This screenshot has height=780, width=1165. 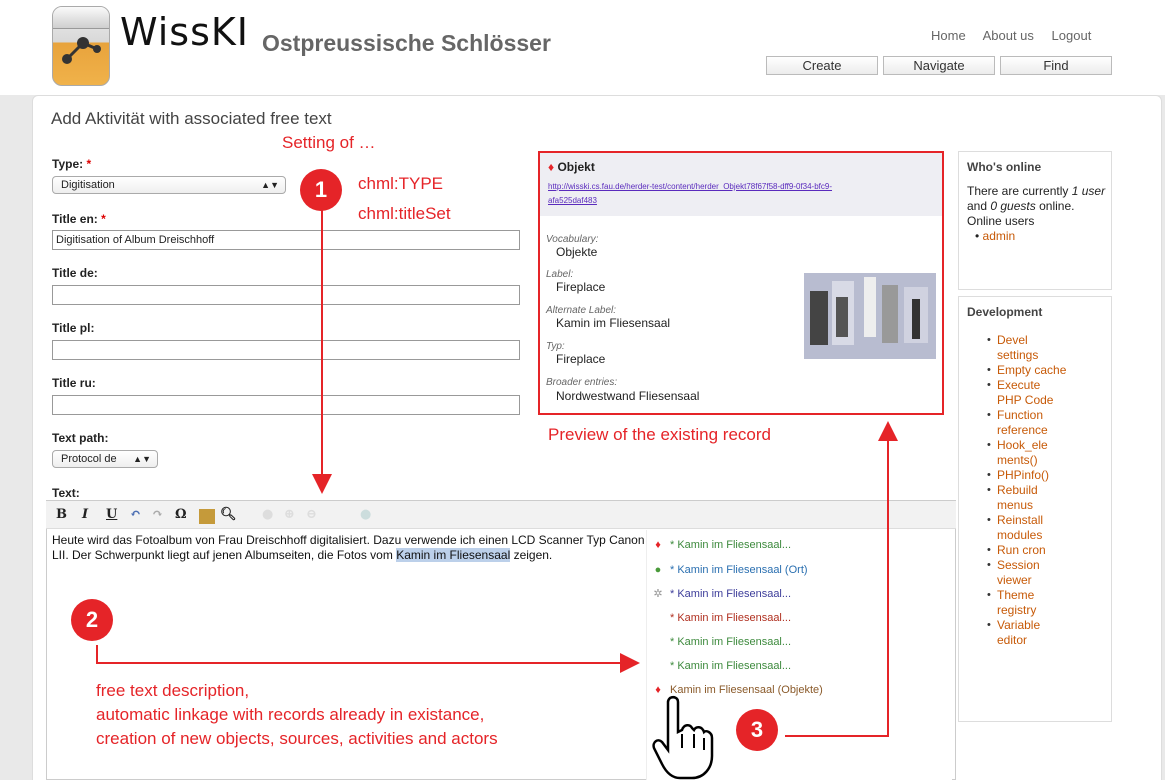 I want to click on step-3-marker: 3, so click(x=757, y=730).